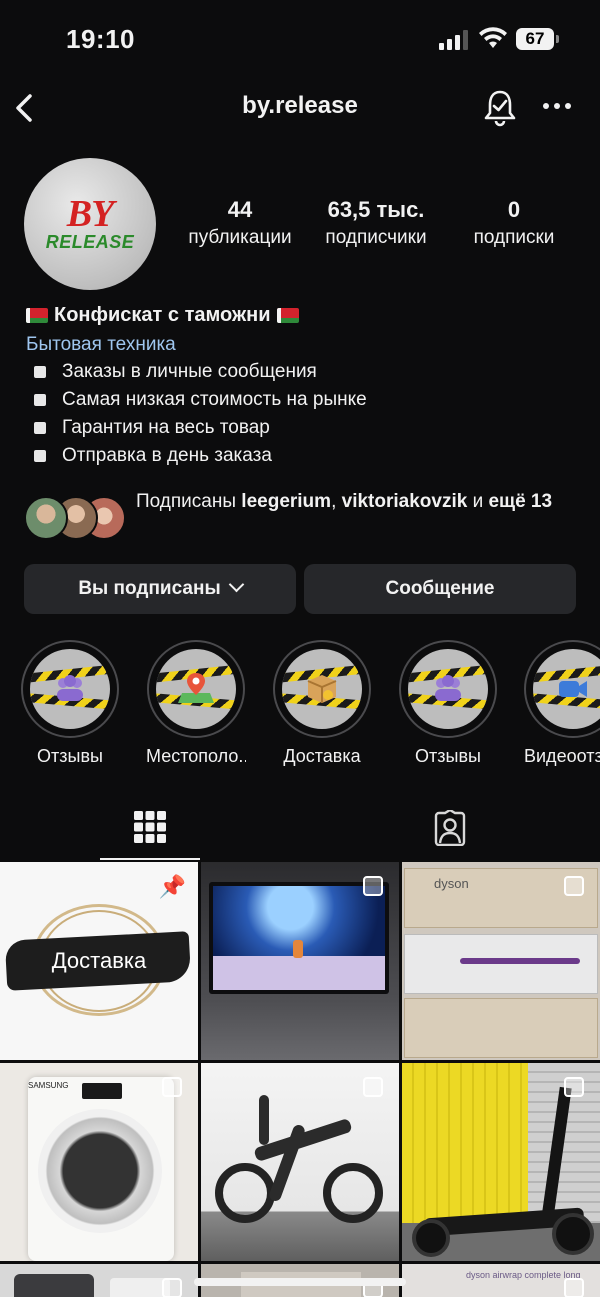 Image resolution: width=600 pixels, height=1297 pixels. I want to click on stat-posts-label: публикации, so click(240, 237).